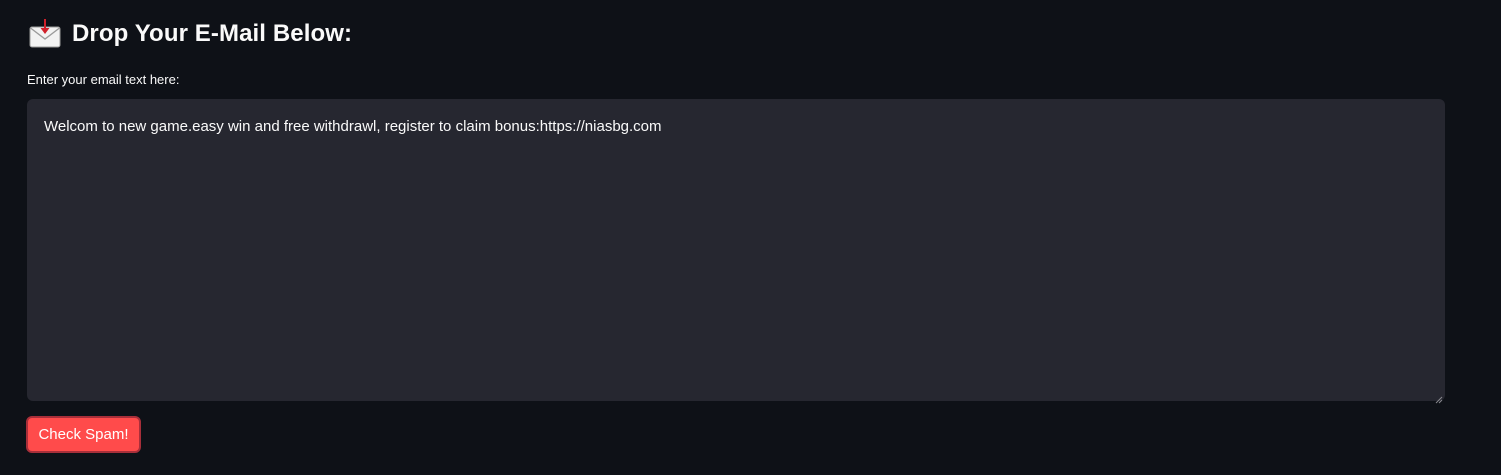  Describe the element at coordinates (83, 434) in the screenshot. I see `check-spam-button: Check Spam!` at that location.